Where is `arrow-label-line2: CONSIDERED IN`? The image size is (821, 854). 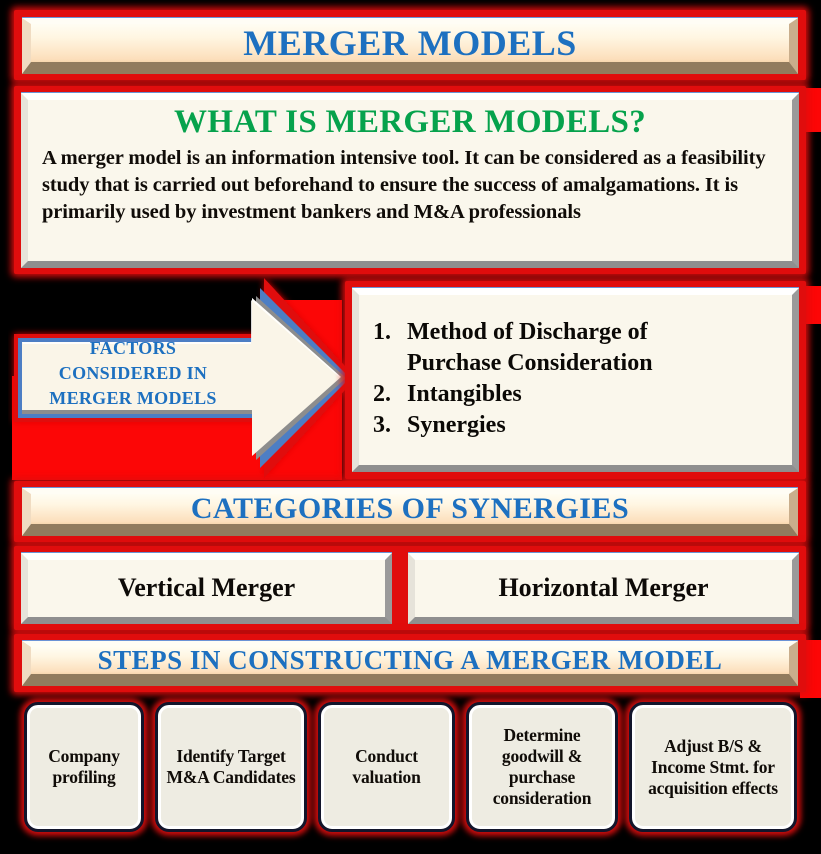 arrow-label-line2: CONSIDERED IN is located at coordinates (133, 373).